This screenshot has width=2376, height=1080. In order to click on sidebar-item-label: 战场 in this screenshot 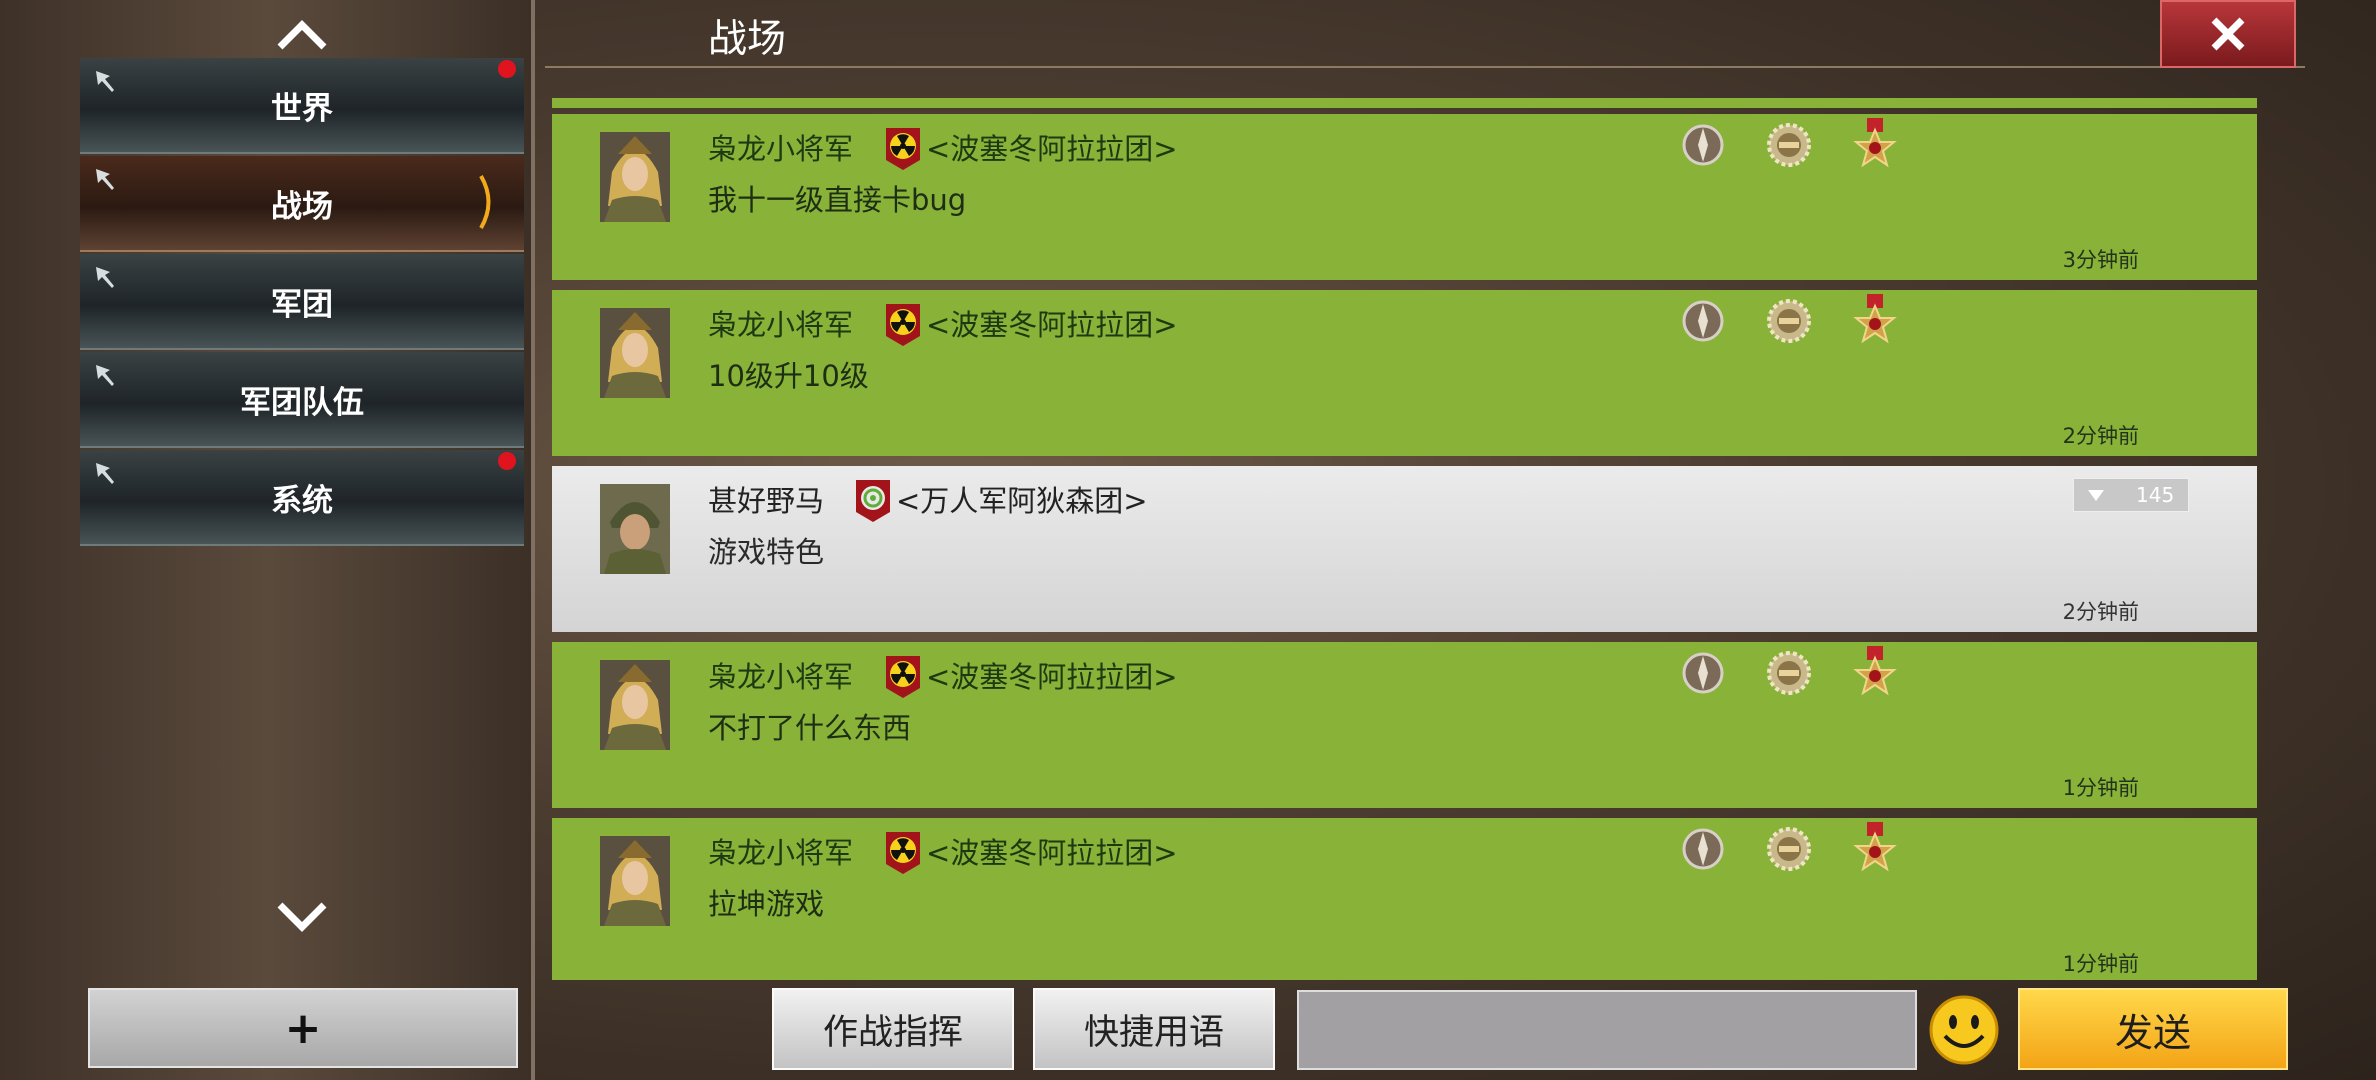, I will do `click(302, 206)`.